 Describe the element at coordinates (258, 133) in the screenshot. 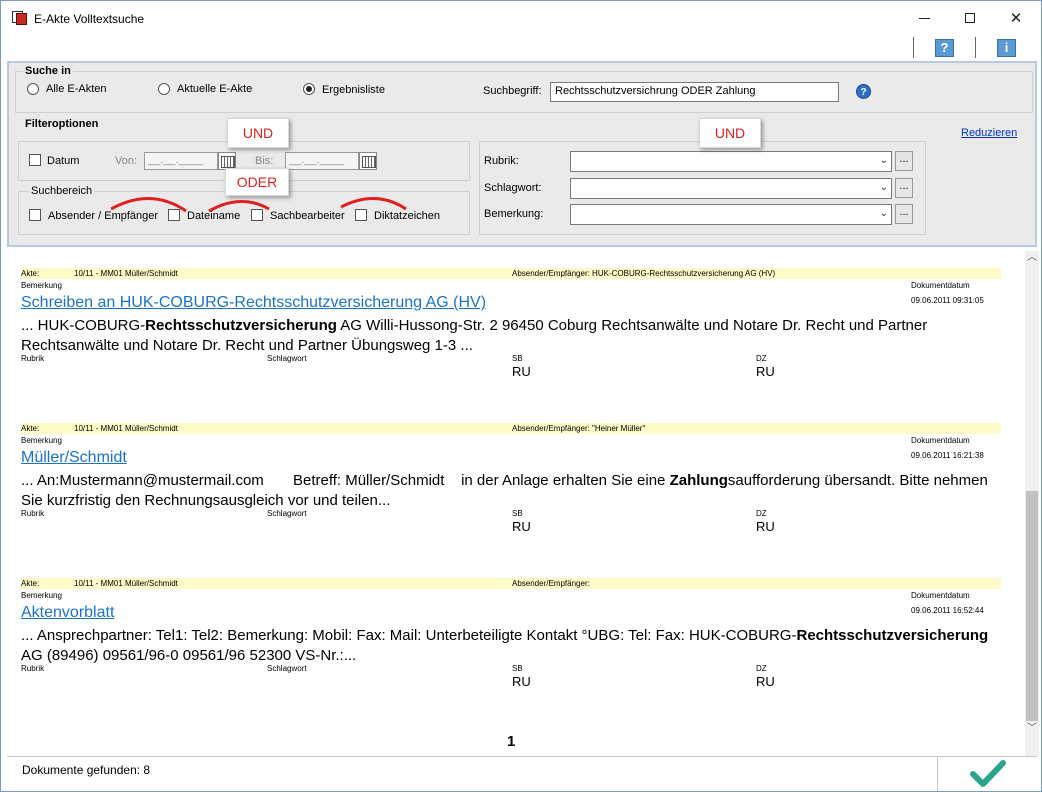

I see `annotation-und-left: UND` at that location.